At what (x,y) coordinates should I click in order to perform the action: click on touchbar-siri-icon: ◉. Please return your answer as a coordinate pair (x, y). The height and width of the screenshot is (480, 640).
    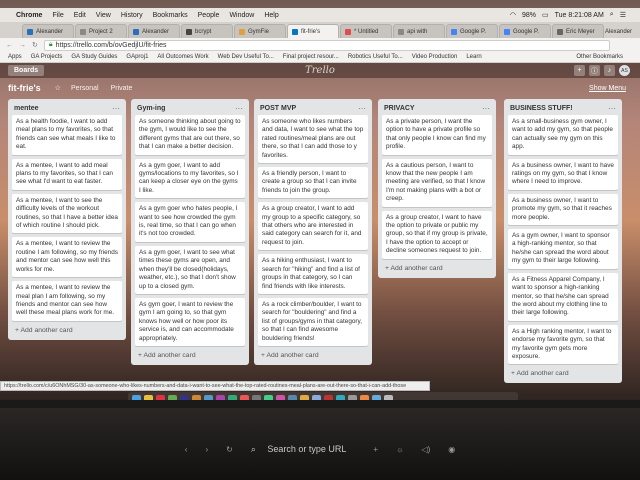
    Looking at the image, I should click on (451, 449).